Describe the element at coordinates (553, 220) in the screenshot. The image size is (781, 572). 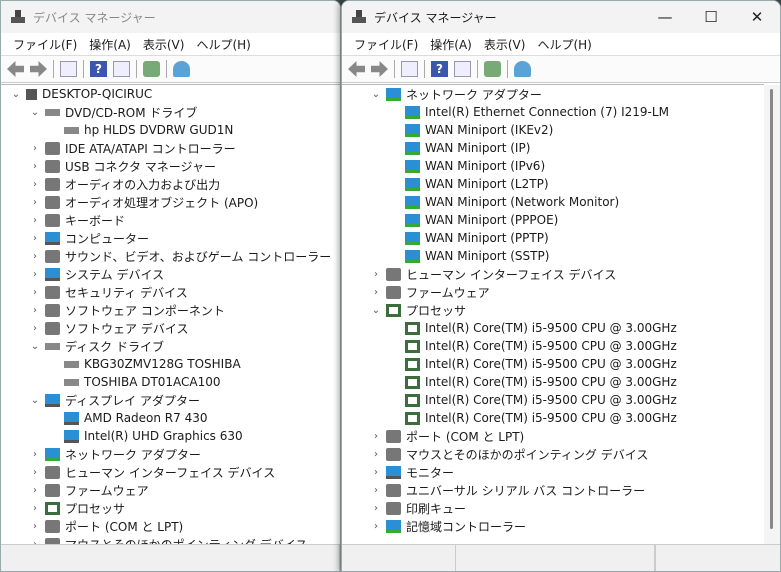
I see `tree-item: WAN Miniport (PPPOE)` at that location.